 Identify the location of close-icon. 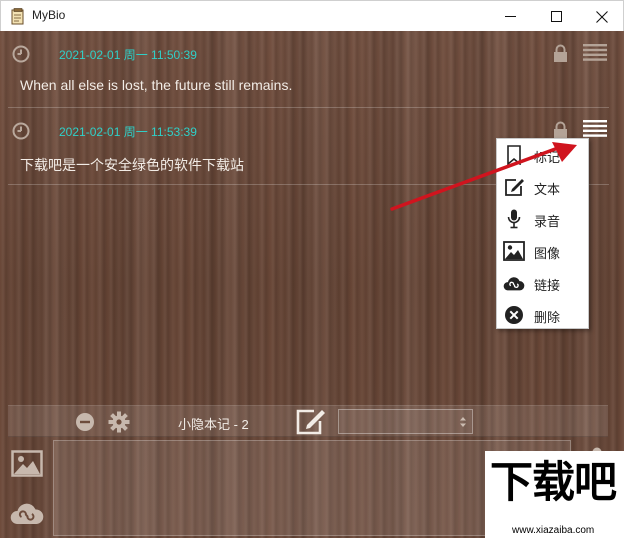
(602, 16).